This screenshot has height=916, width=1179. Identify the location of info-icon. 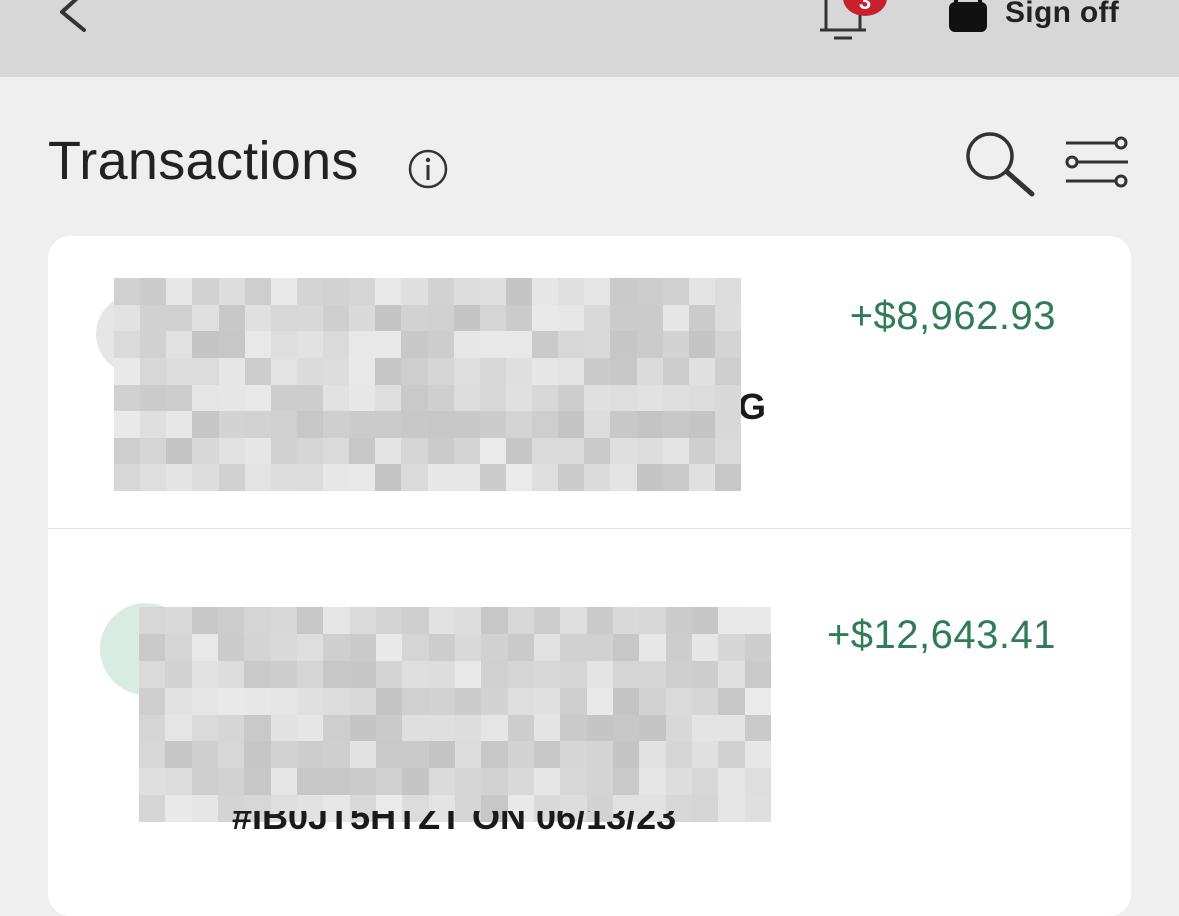
(428, 169).